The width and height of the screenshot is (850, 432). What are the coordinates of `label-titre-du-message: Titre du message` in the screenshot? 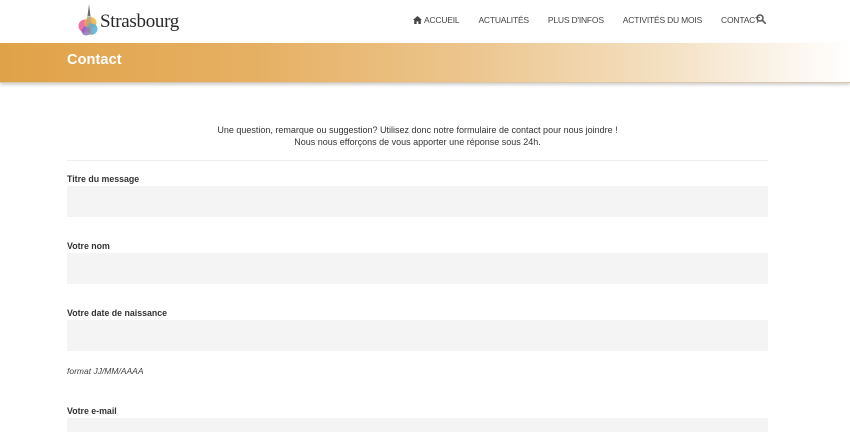 It's located at (103, 179).